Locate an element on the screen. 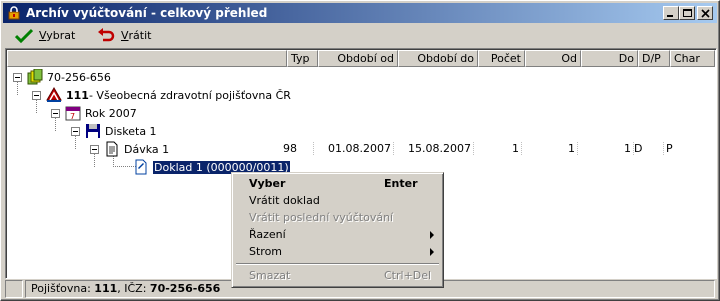  tree-node-batch: Dávka 1 is located at coordinates (136, 149).